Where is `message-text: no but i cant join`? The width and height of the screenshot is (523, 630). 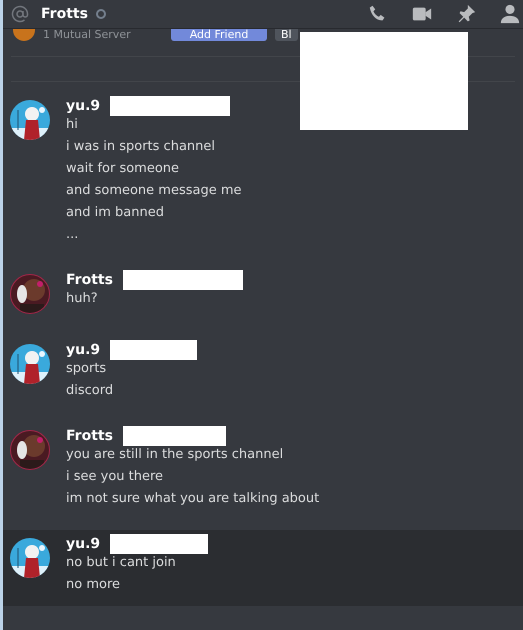 message-text: no but i cant join is located at coordinates (121, 563).